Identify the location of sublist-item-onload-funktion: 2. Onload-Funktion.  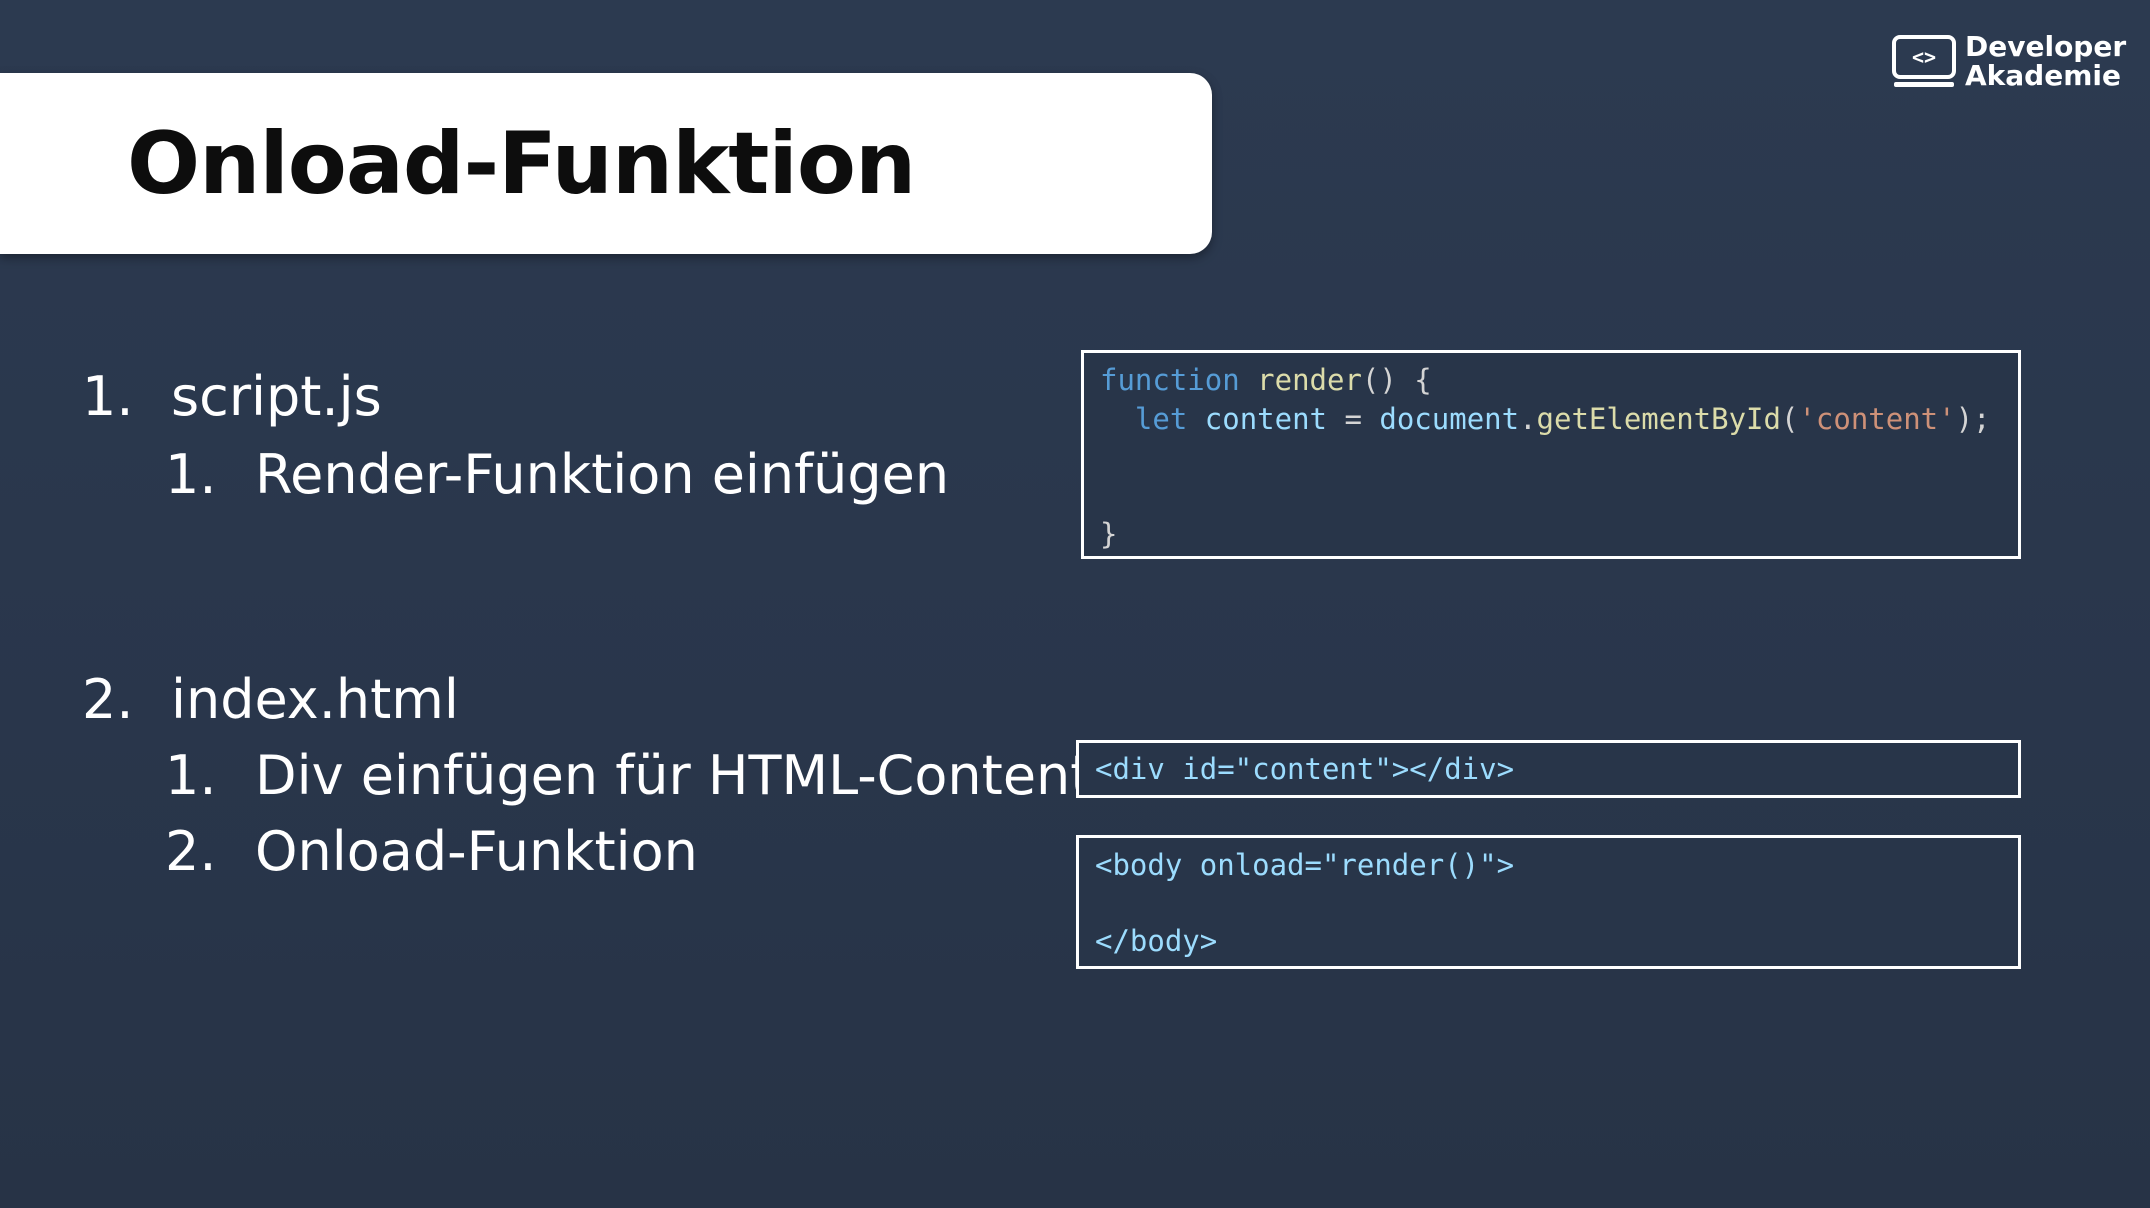
(431, 852).